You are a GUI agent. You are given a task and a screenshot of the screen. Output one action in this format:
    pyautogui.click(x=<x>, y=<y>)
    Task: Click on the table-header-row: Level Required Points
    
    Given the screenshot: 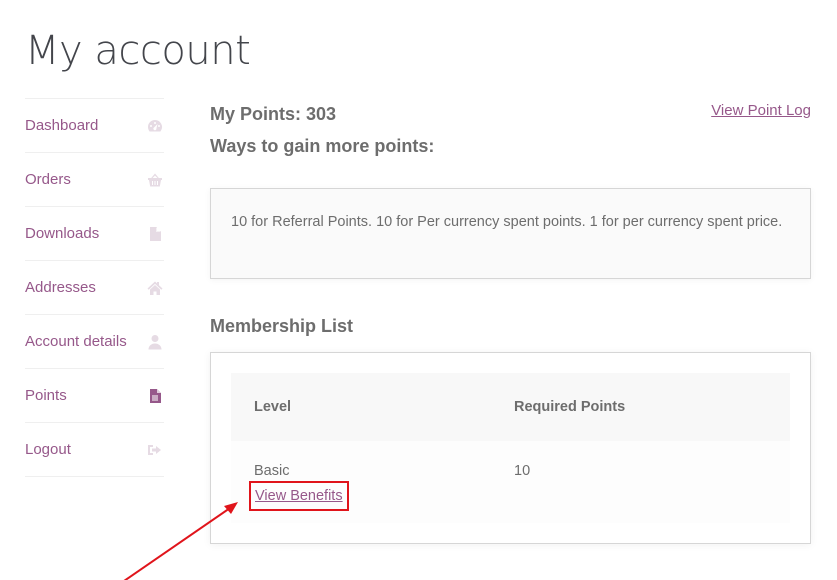 What is the action you would take?
    pyautogui.click(x=510, y=407)
    